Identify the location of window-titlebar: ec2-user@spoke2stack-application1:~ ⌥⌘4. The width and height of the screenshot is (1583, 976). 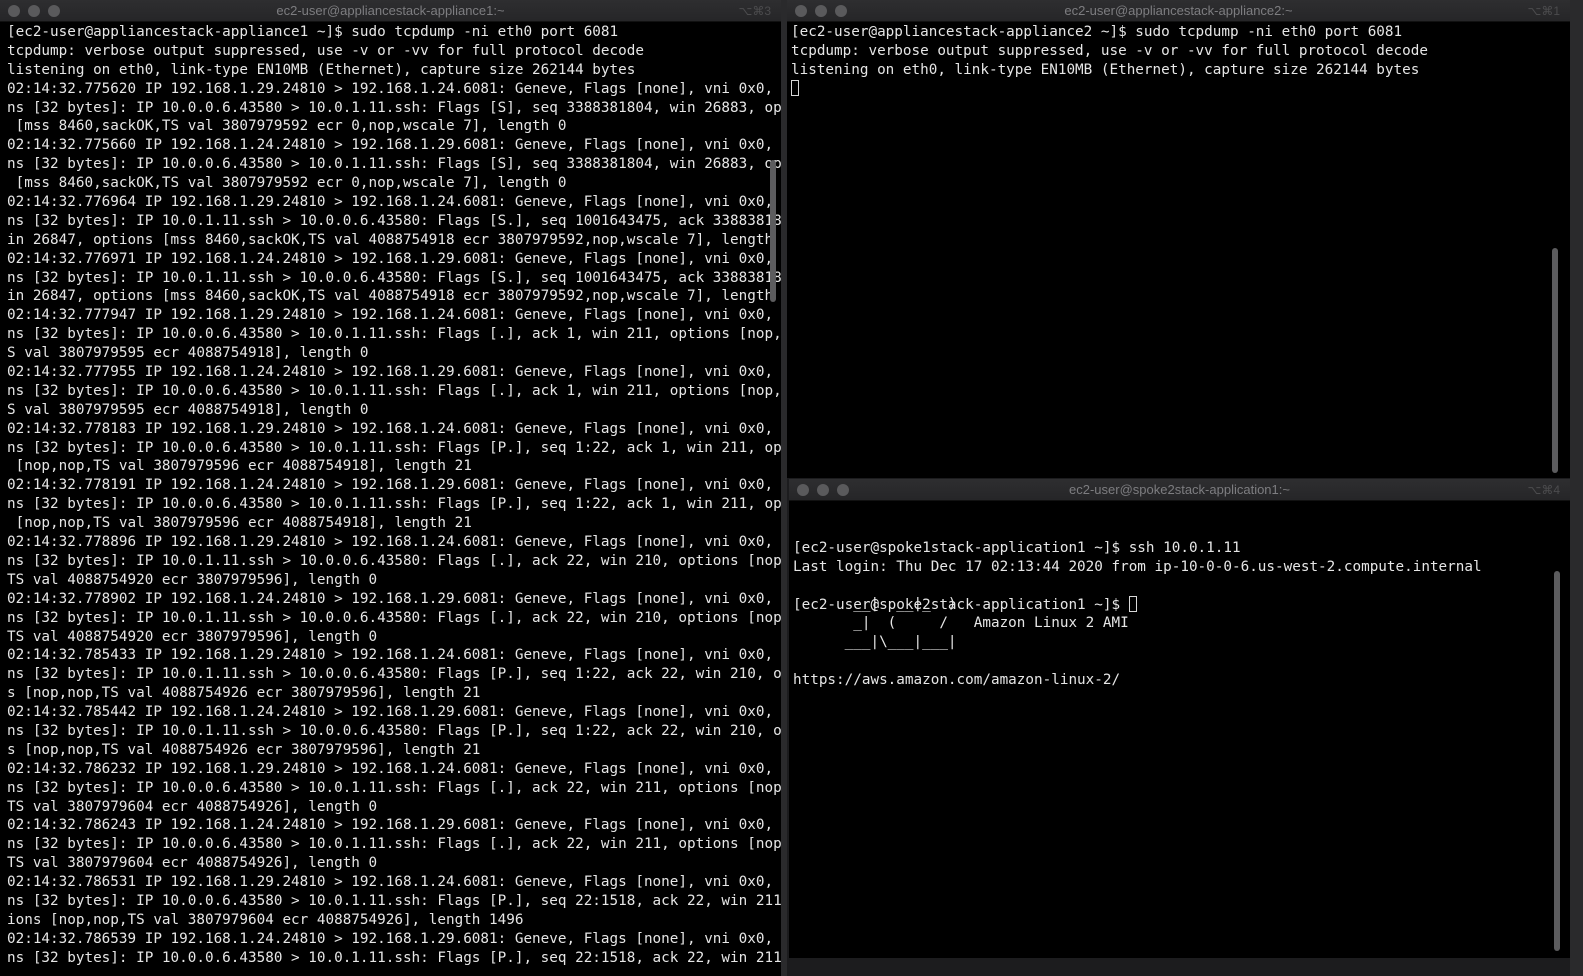
(1179, 490).